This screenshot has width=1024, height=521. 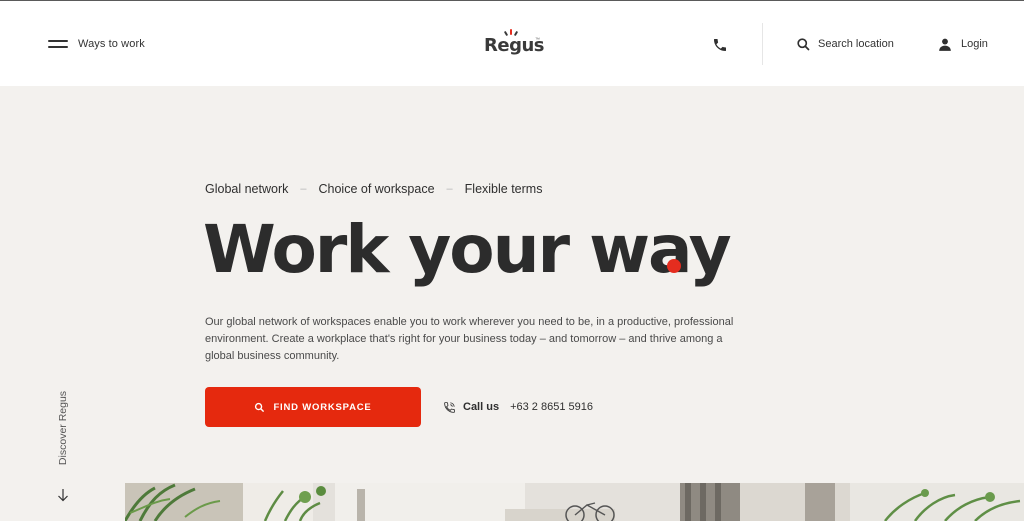 What do you see at coordinates (762, 44) in the screenshot?
I see `header-divider` at bounding box center [762, 44].